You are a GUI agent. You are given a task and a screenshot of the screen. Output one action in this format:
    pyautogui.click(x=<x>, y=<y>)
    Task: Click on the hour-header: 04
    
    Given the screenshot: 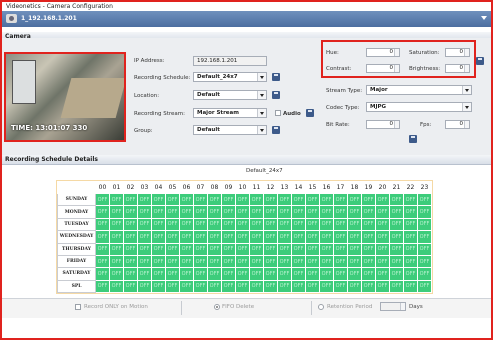 What is the action you would take?
    pyautogui.click(x=158, y=187)
    